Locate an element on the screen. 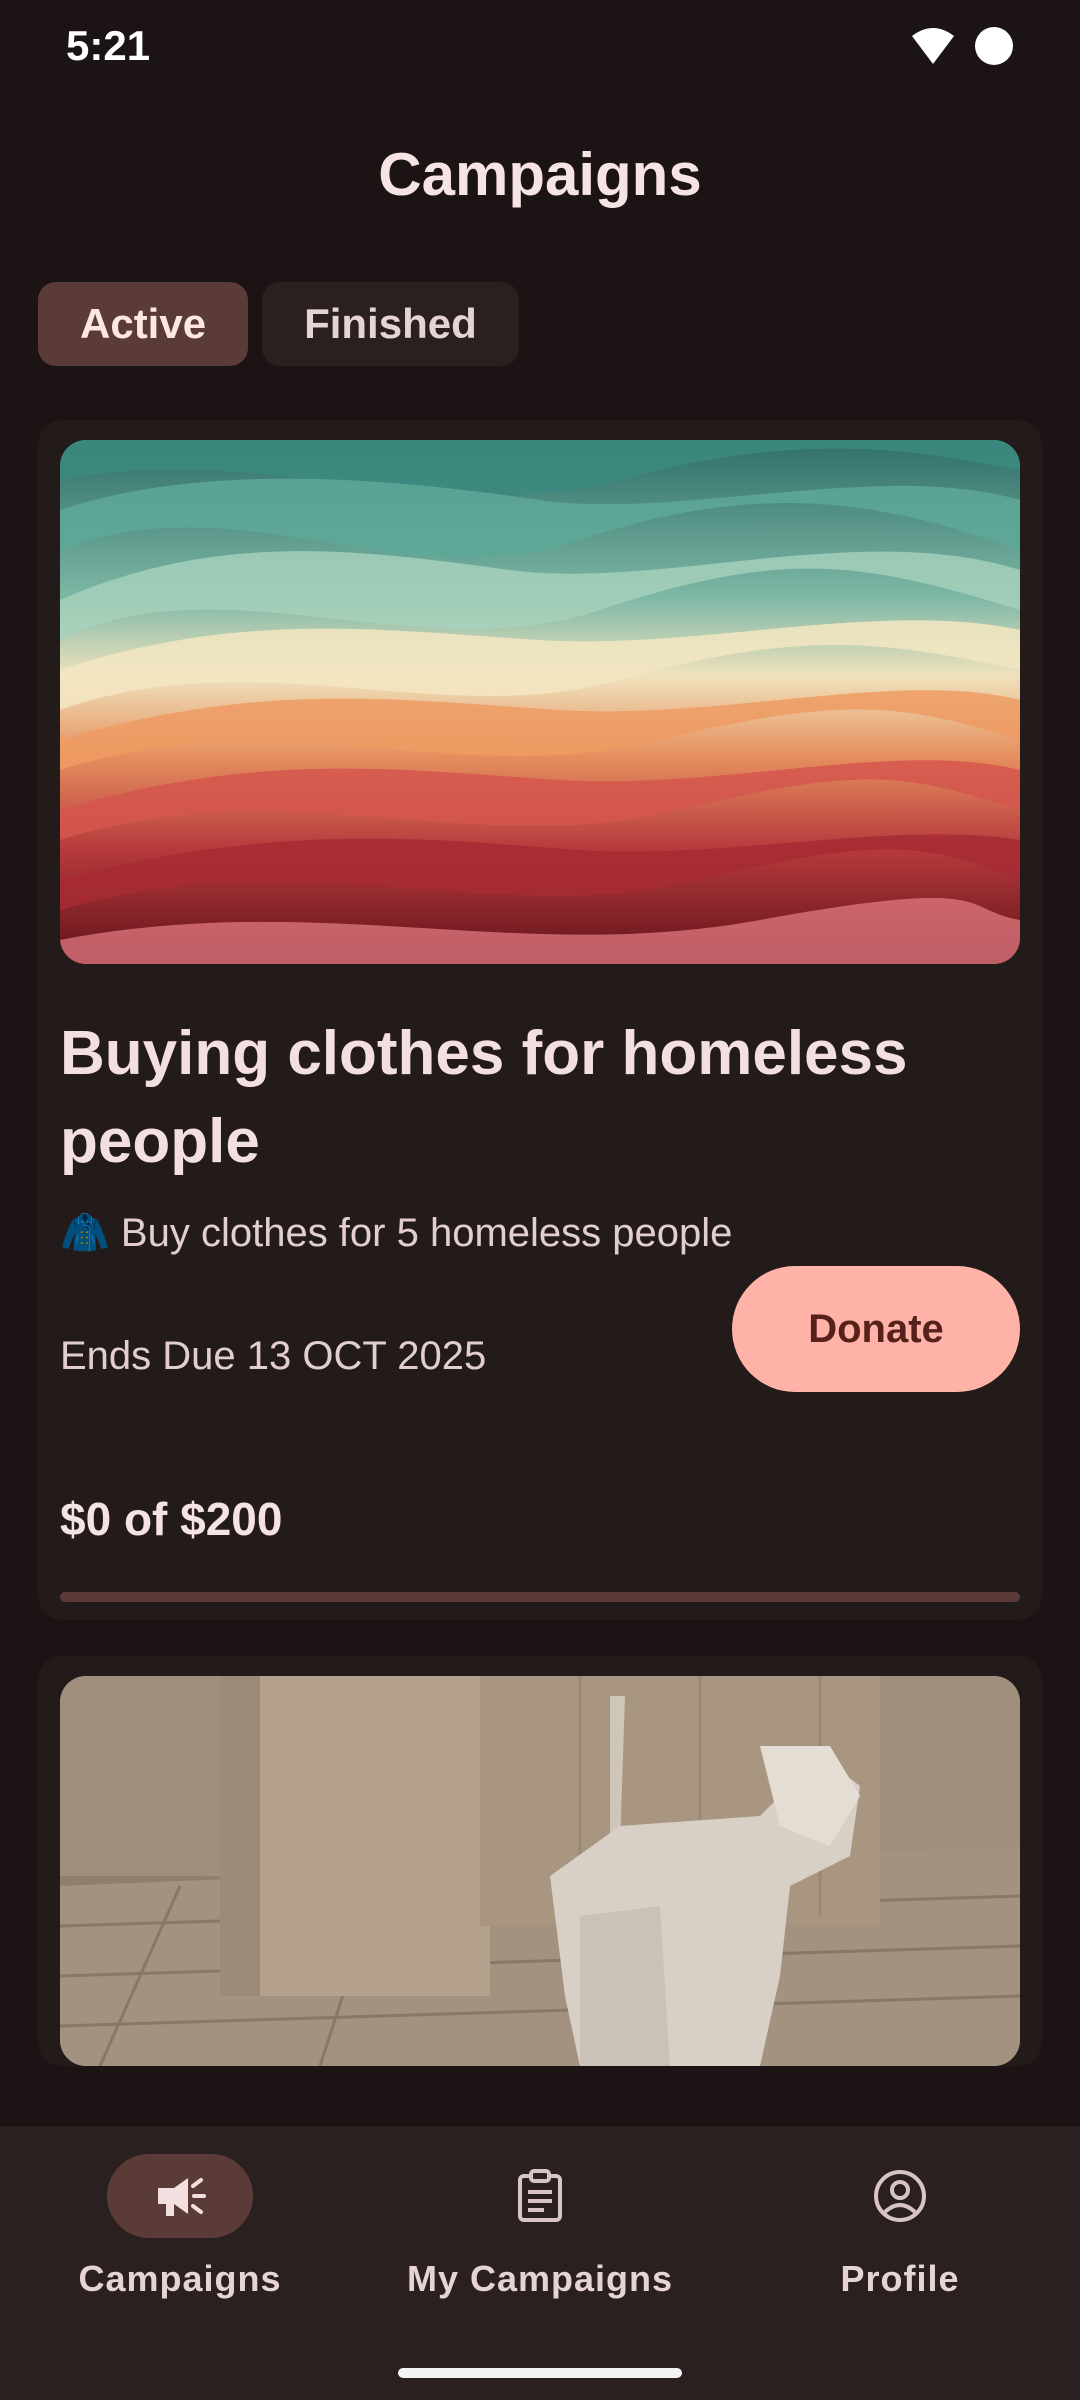  bottom-navigation: Campaigns My Campaigns Profile is located at coordinates (540, 2263).